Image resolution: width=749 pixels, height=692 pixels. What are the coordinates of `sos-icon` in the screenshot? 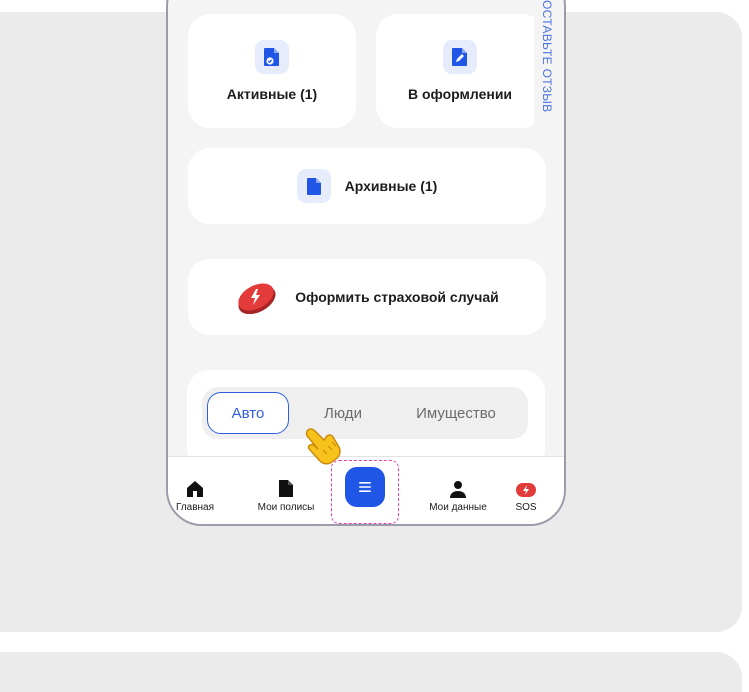 It's located at (526, 490).